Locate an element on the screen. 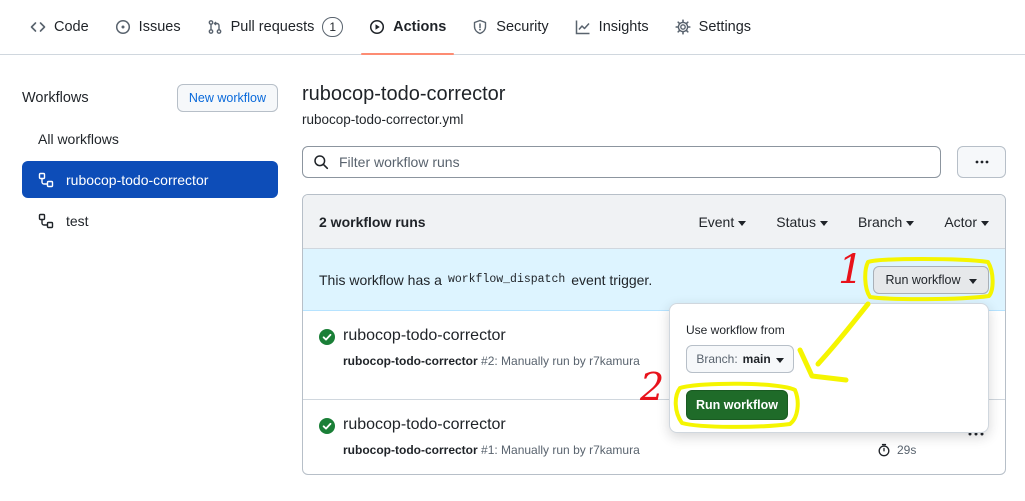 This screenshot has height=501, width=1025. run-meta-text: #2: Manually run by r7kamura is located at coordinates (560, 361).